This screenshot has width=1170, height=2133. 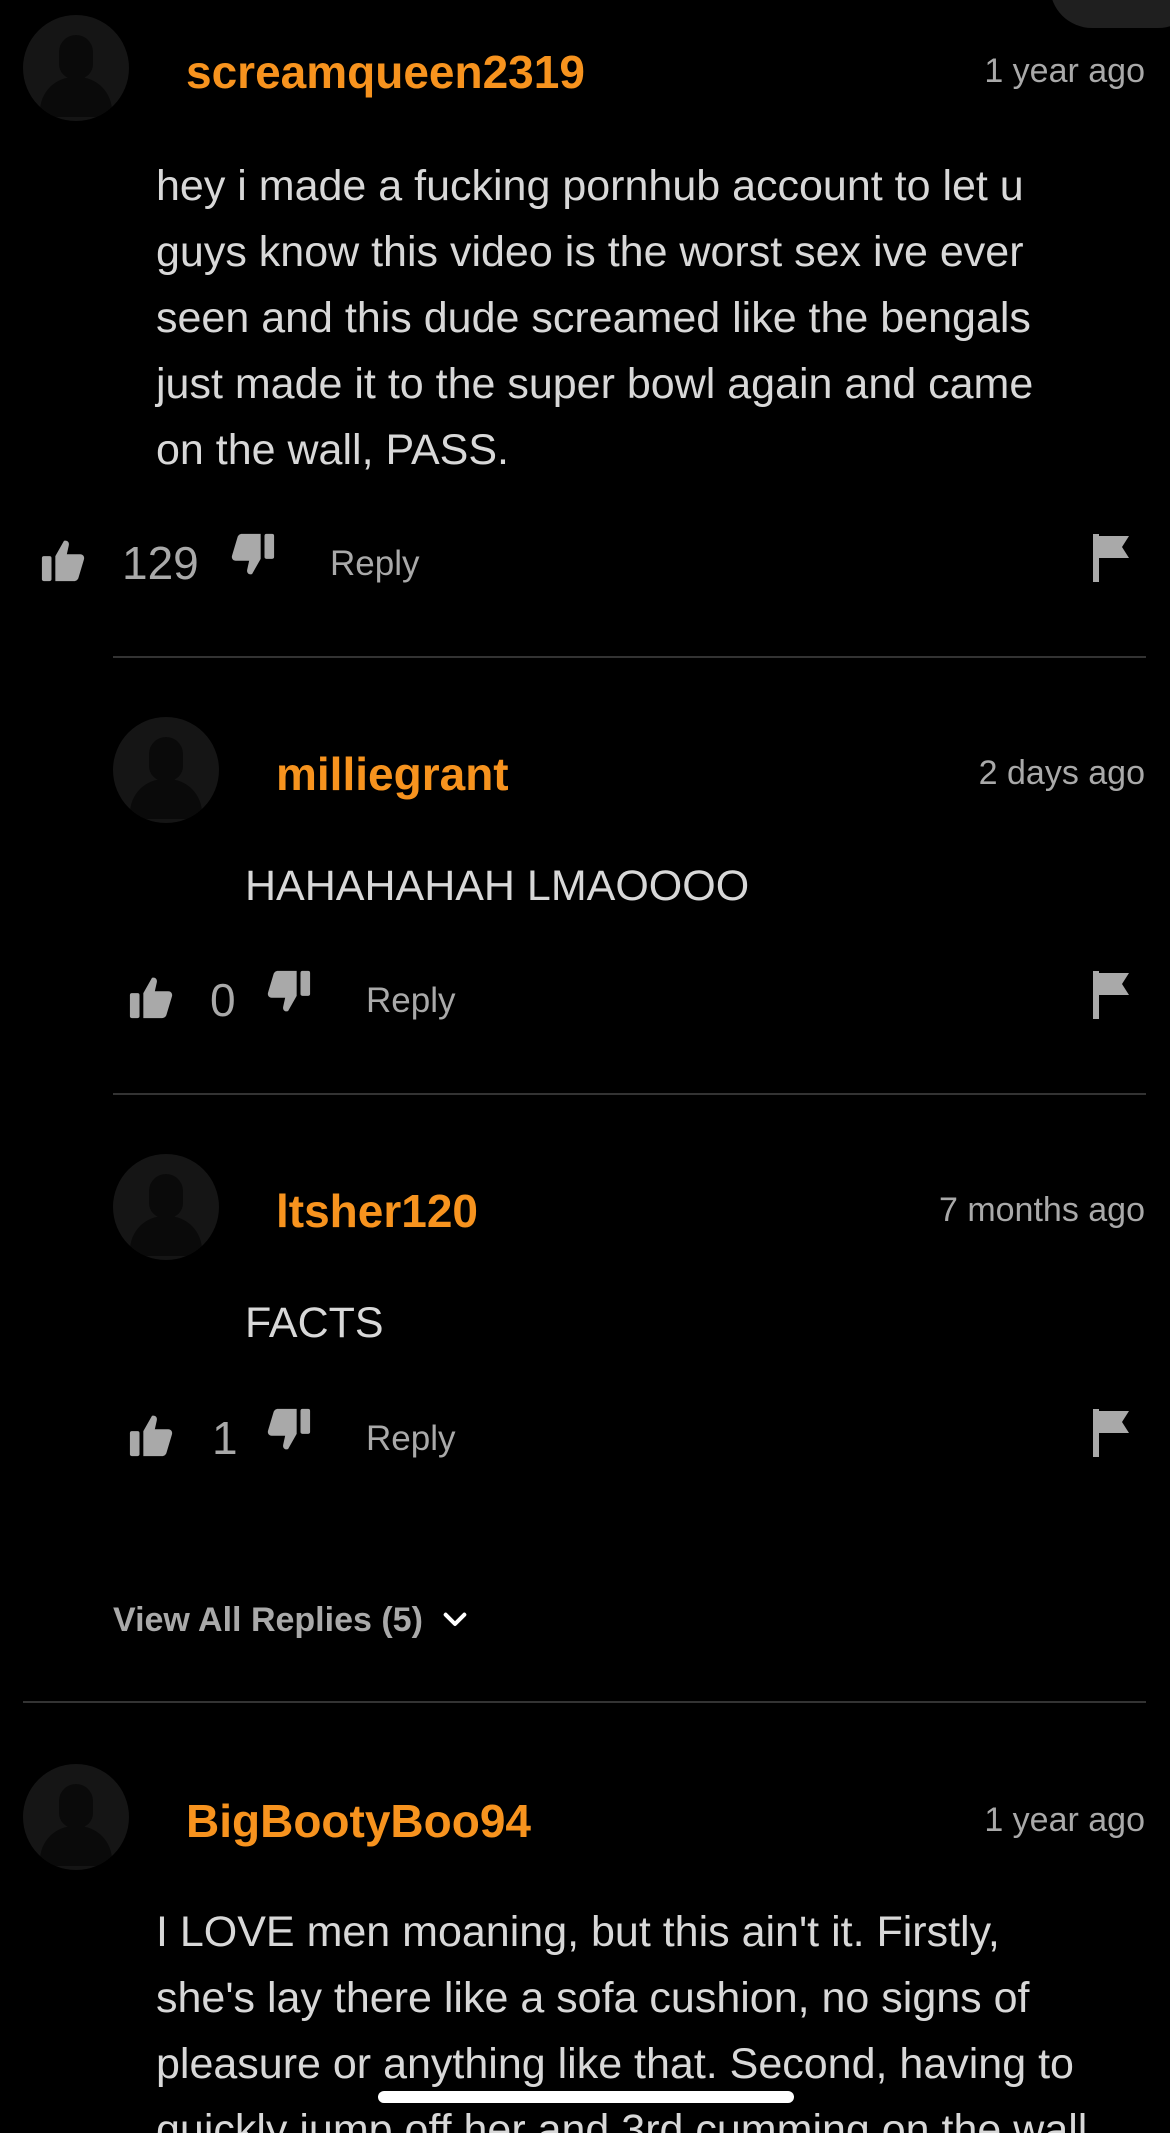 I want to click on comment-divider, so click(x=584, y=1702).